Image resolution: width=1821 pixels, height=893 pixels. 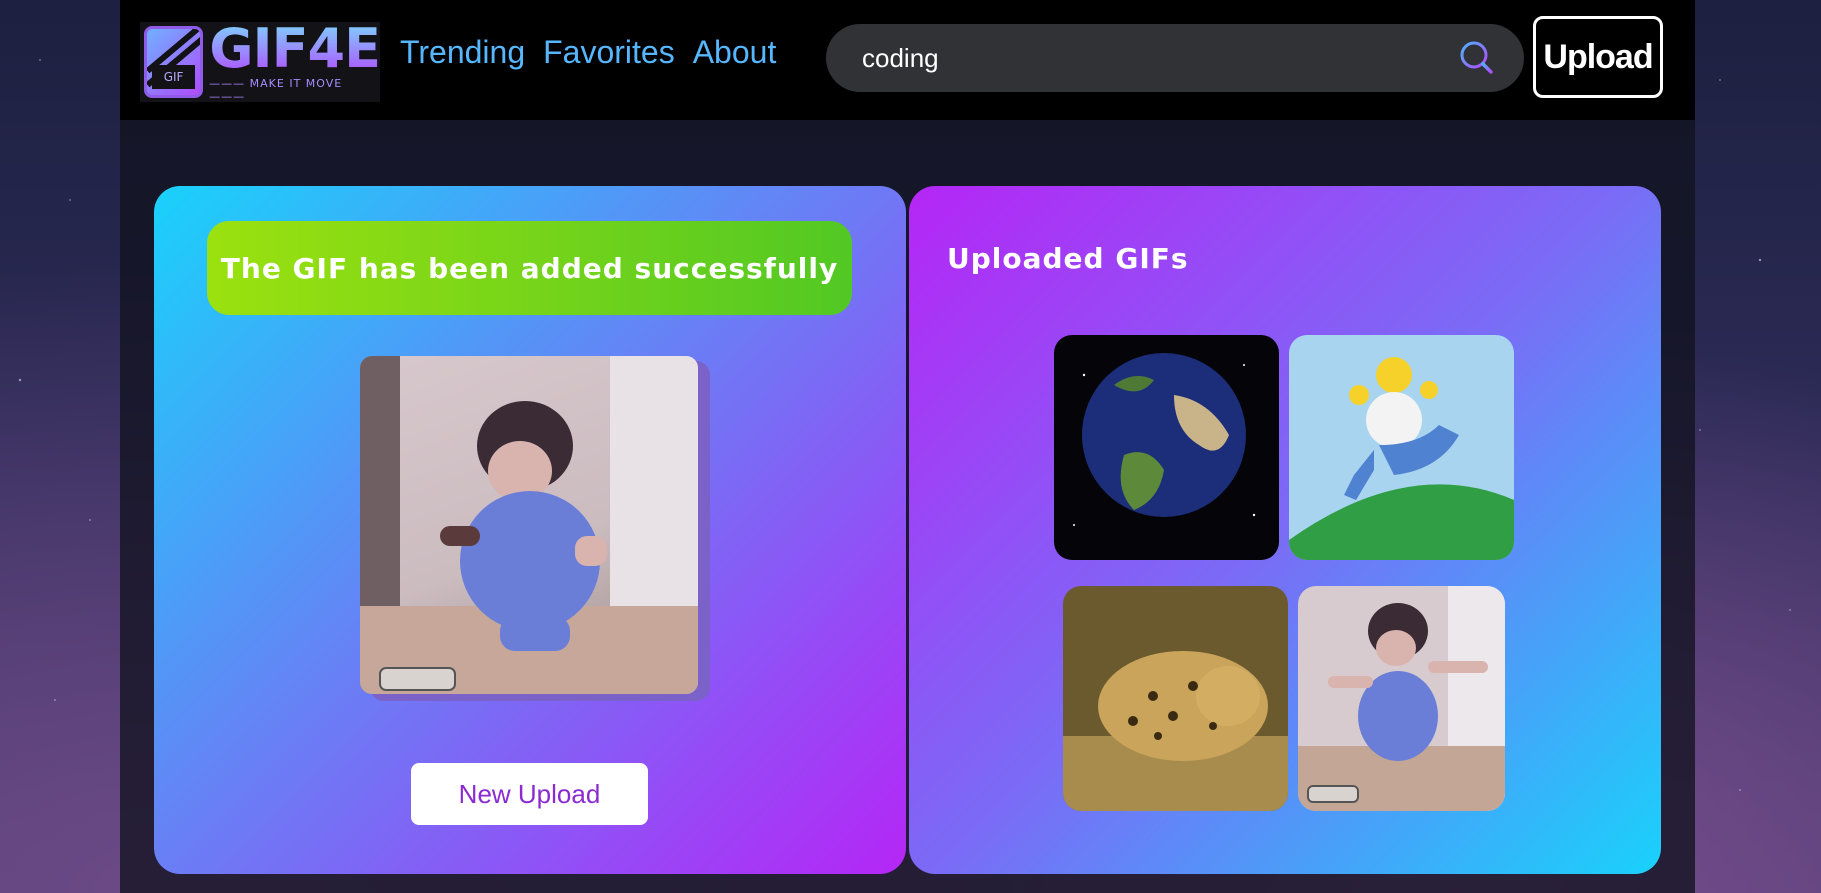 I want to click on uploaded-gif-preview, so click(x=529, y=525).